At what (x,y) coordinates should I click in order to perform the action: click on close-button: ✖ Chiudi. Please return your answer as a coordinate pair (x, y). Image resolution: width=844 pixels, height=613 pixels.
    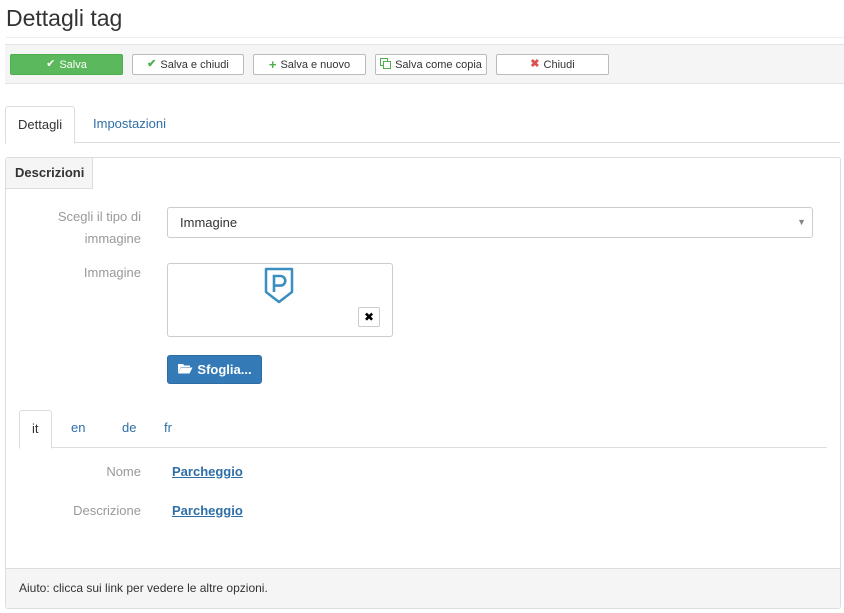
    Looking at the image, I should click on (552, 64).